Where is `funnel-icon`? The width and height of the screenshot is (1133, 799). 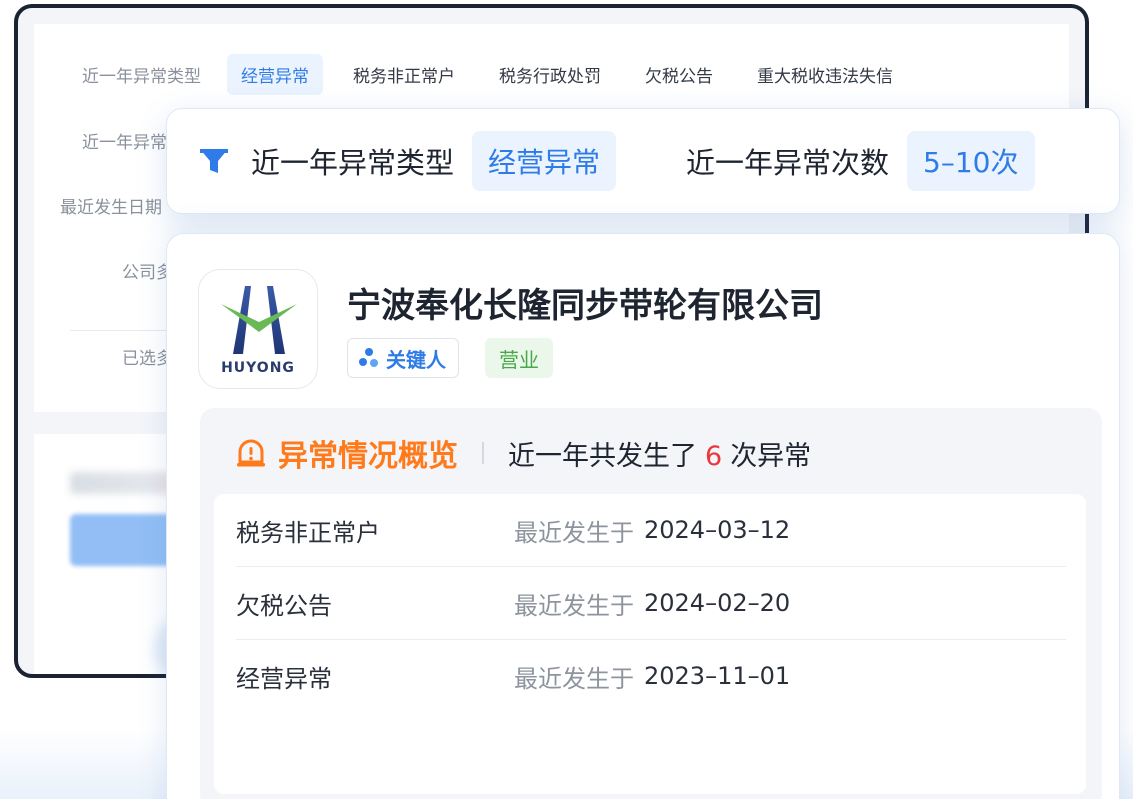 funnel-icon is located at coordinates (214, 161).